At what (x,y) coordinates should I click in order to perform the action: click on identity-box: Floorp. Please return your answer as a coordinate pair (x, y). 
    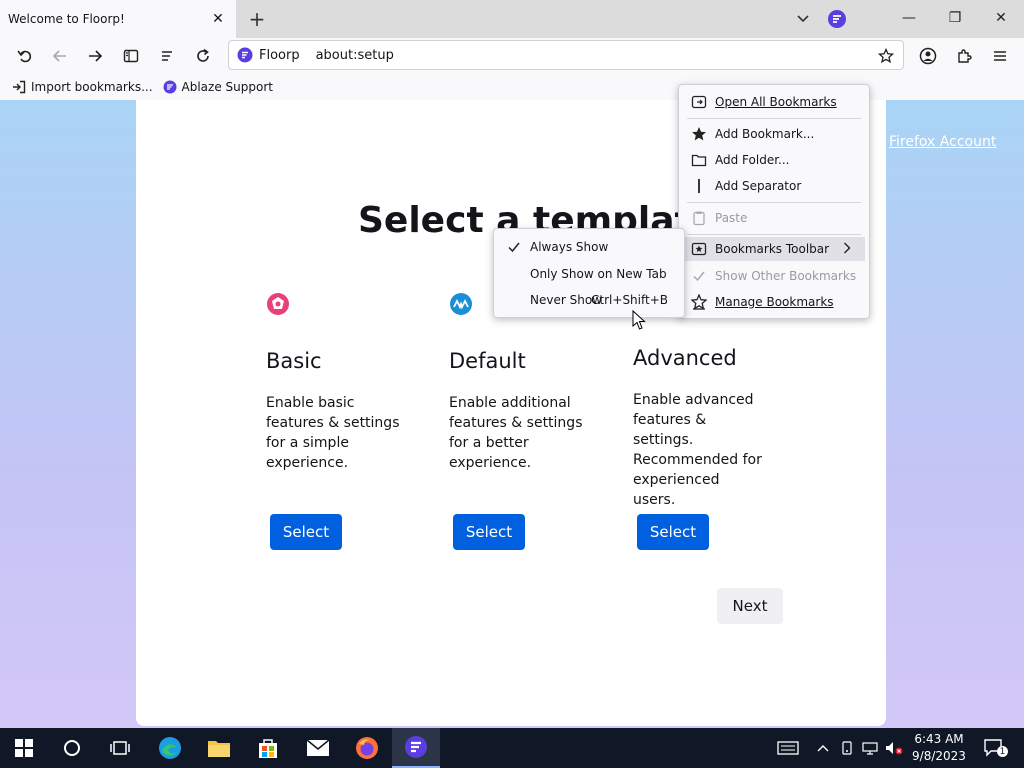
    Looking at the image, I should click on (268, 55).